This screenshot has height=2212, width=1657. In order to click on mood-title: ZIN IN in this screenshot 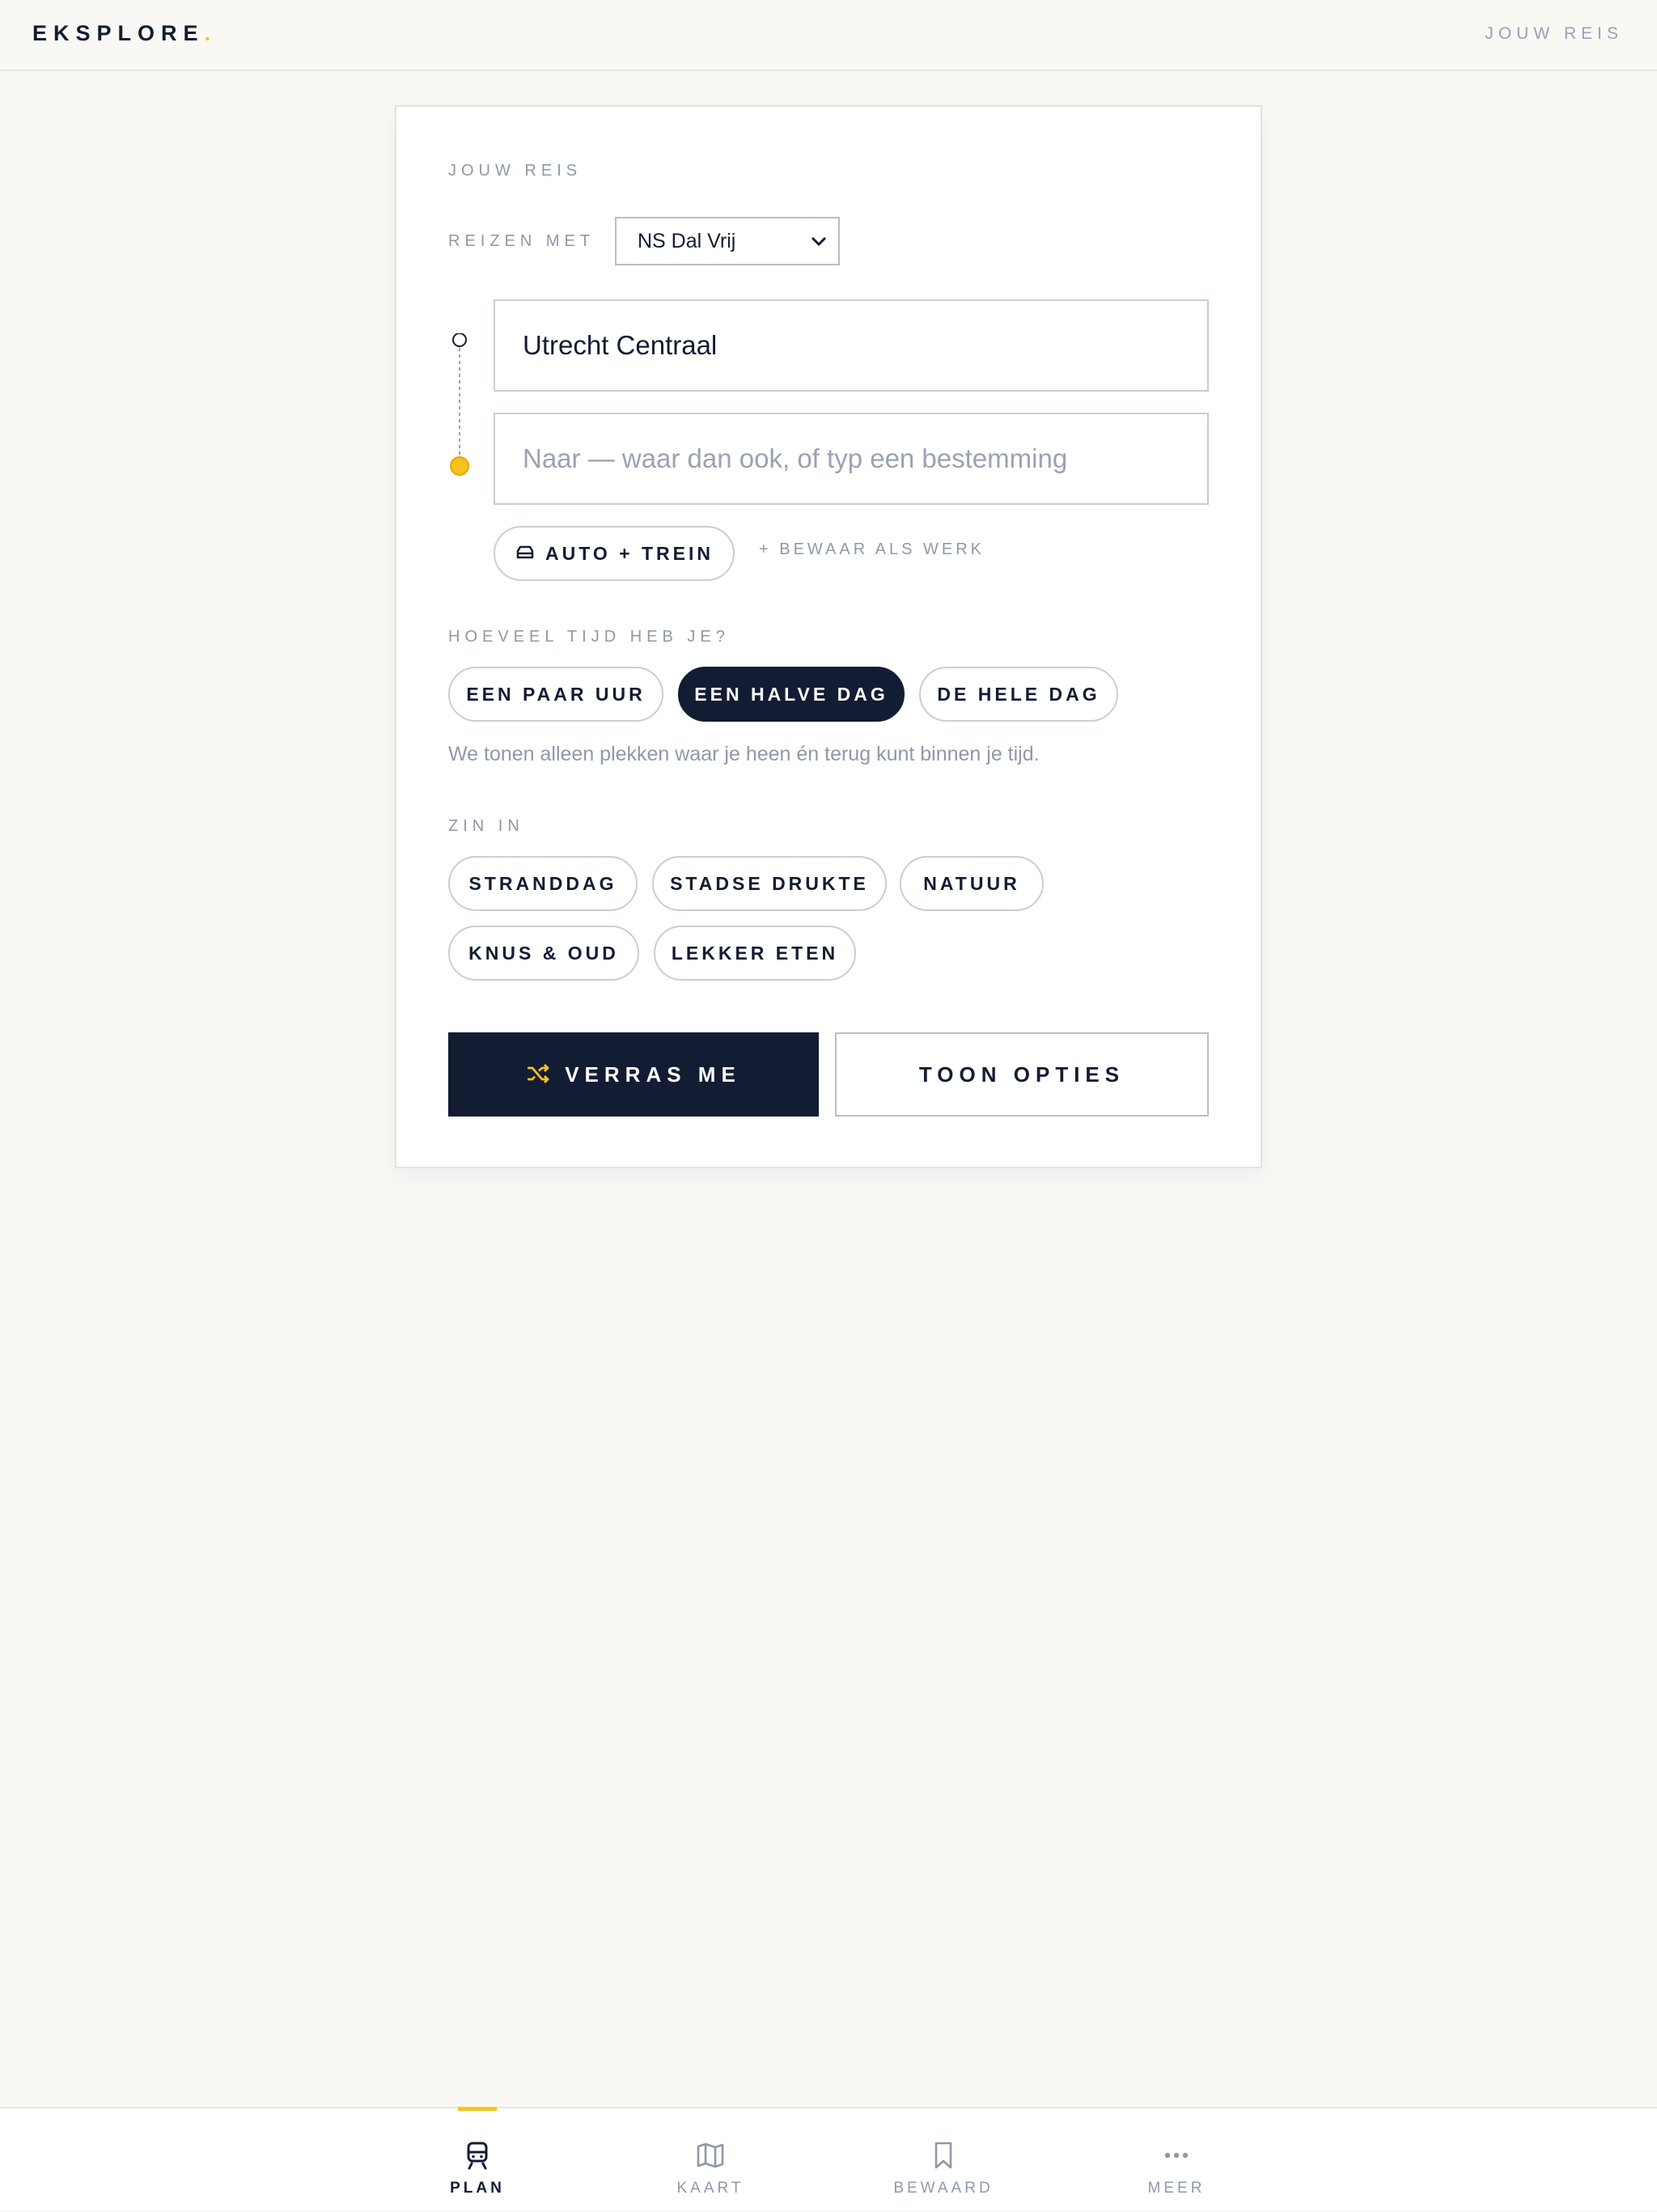, I will do `click(486, 826)`.